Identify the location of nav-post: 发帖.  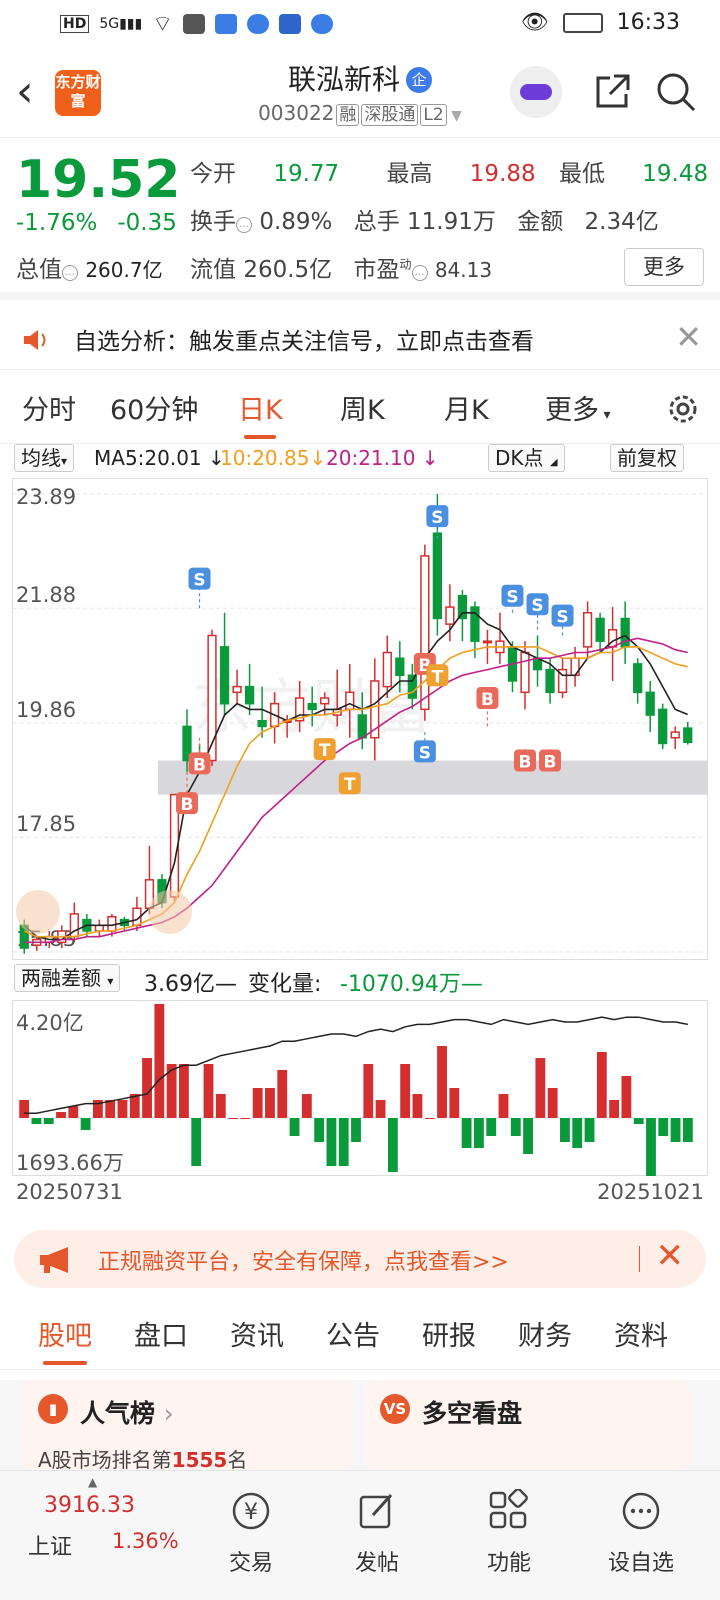
(377, 1529).